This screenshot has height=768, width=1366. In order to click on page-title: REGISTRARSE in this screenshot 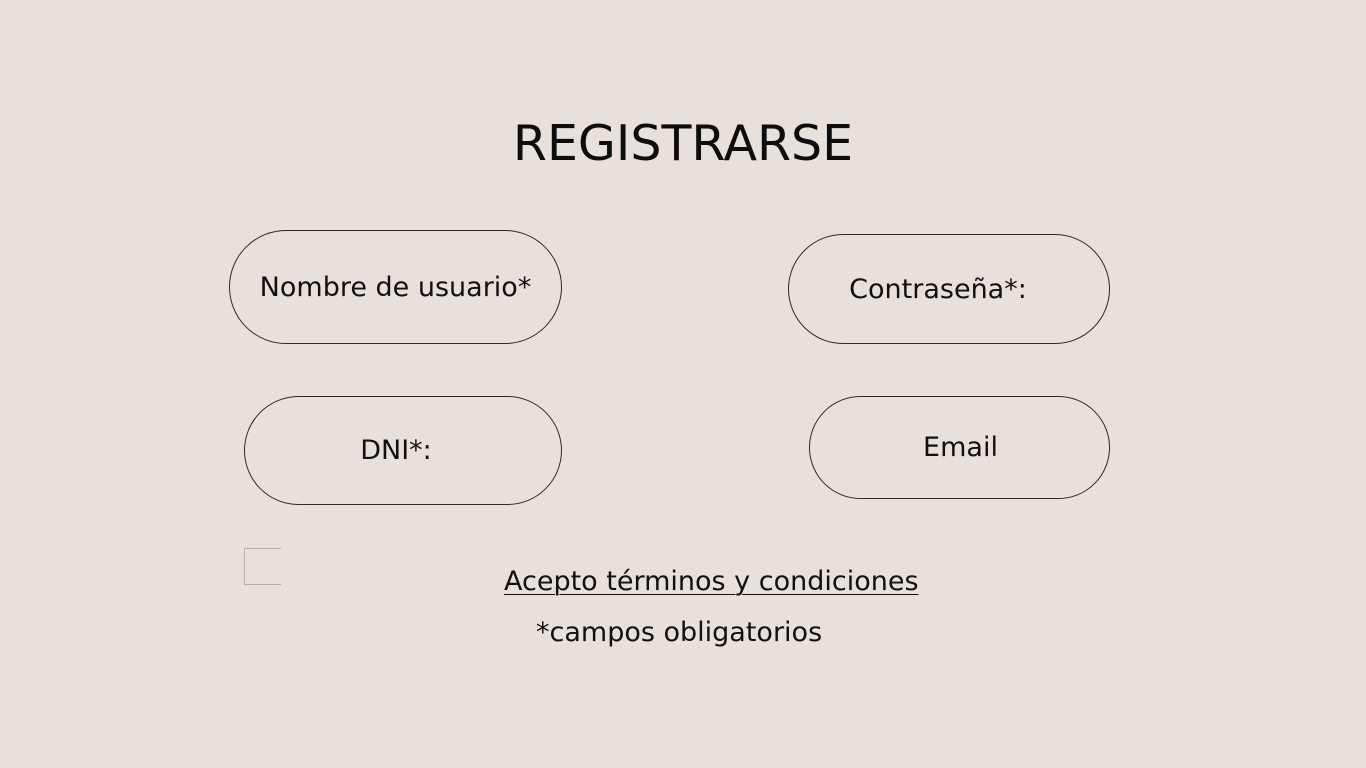, I will do `click(683, 143)`.